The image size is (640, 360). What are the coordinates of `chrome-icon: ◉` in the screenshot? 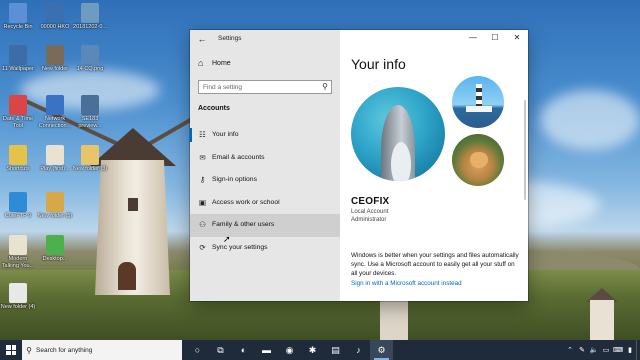 It's located at (289, 350).